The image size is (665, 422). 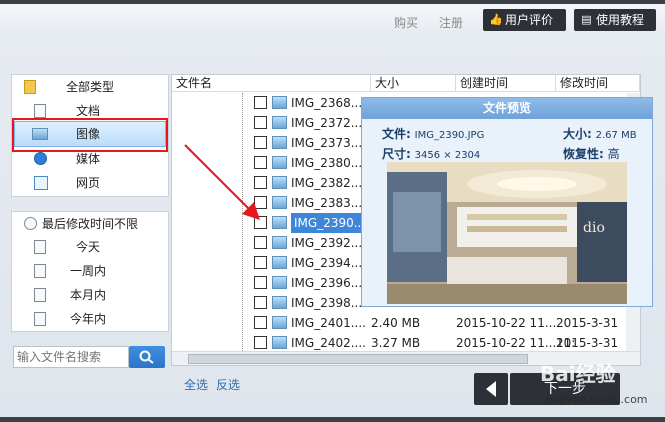 I want to click on type-item-all: 全部类型, so click(x=90, y=87).